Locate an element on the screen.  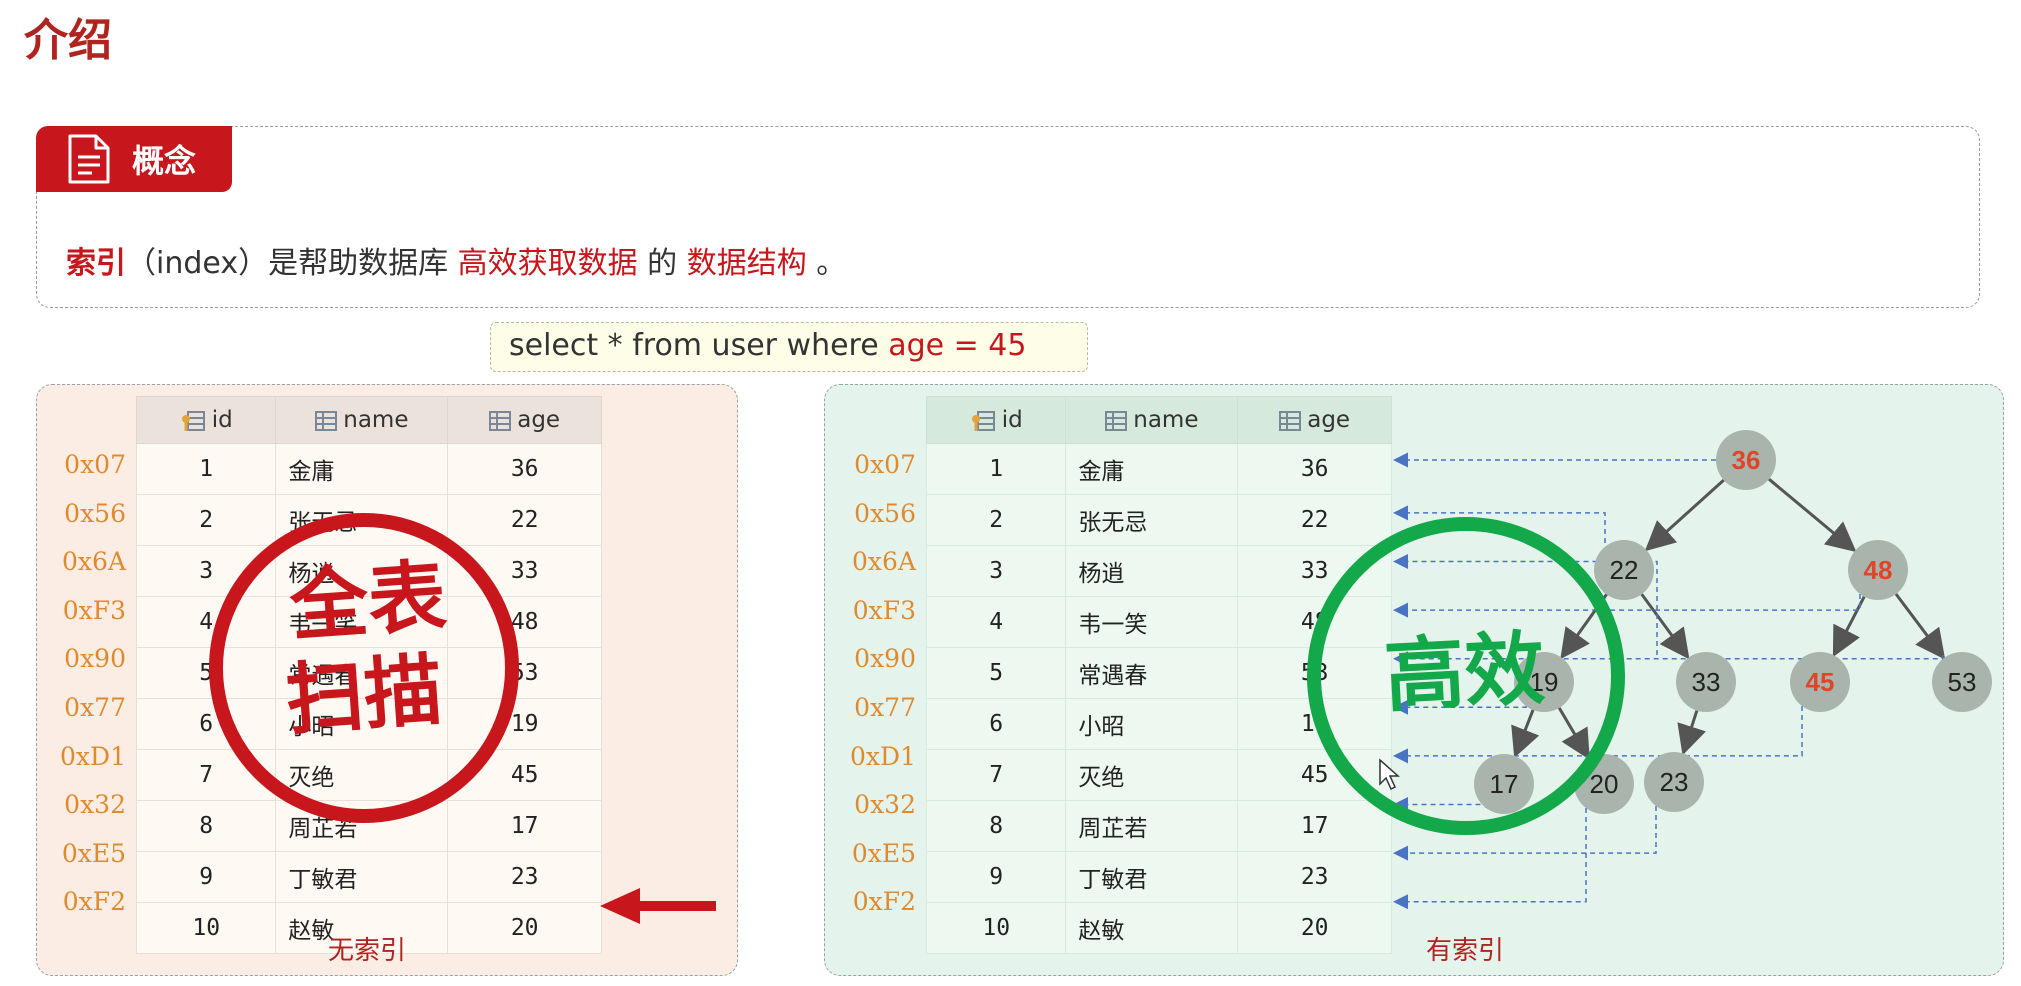
row-pointer-arrow is located at coordinates (1440, 804).